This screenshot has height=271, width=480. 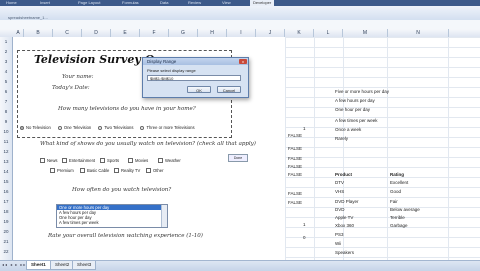 What do you see at coordinates (109, 160) in the screenshot?
I see `checkbox-sports: Sports` at bounding box center [109, 160].